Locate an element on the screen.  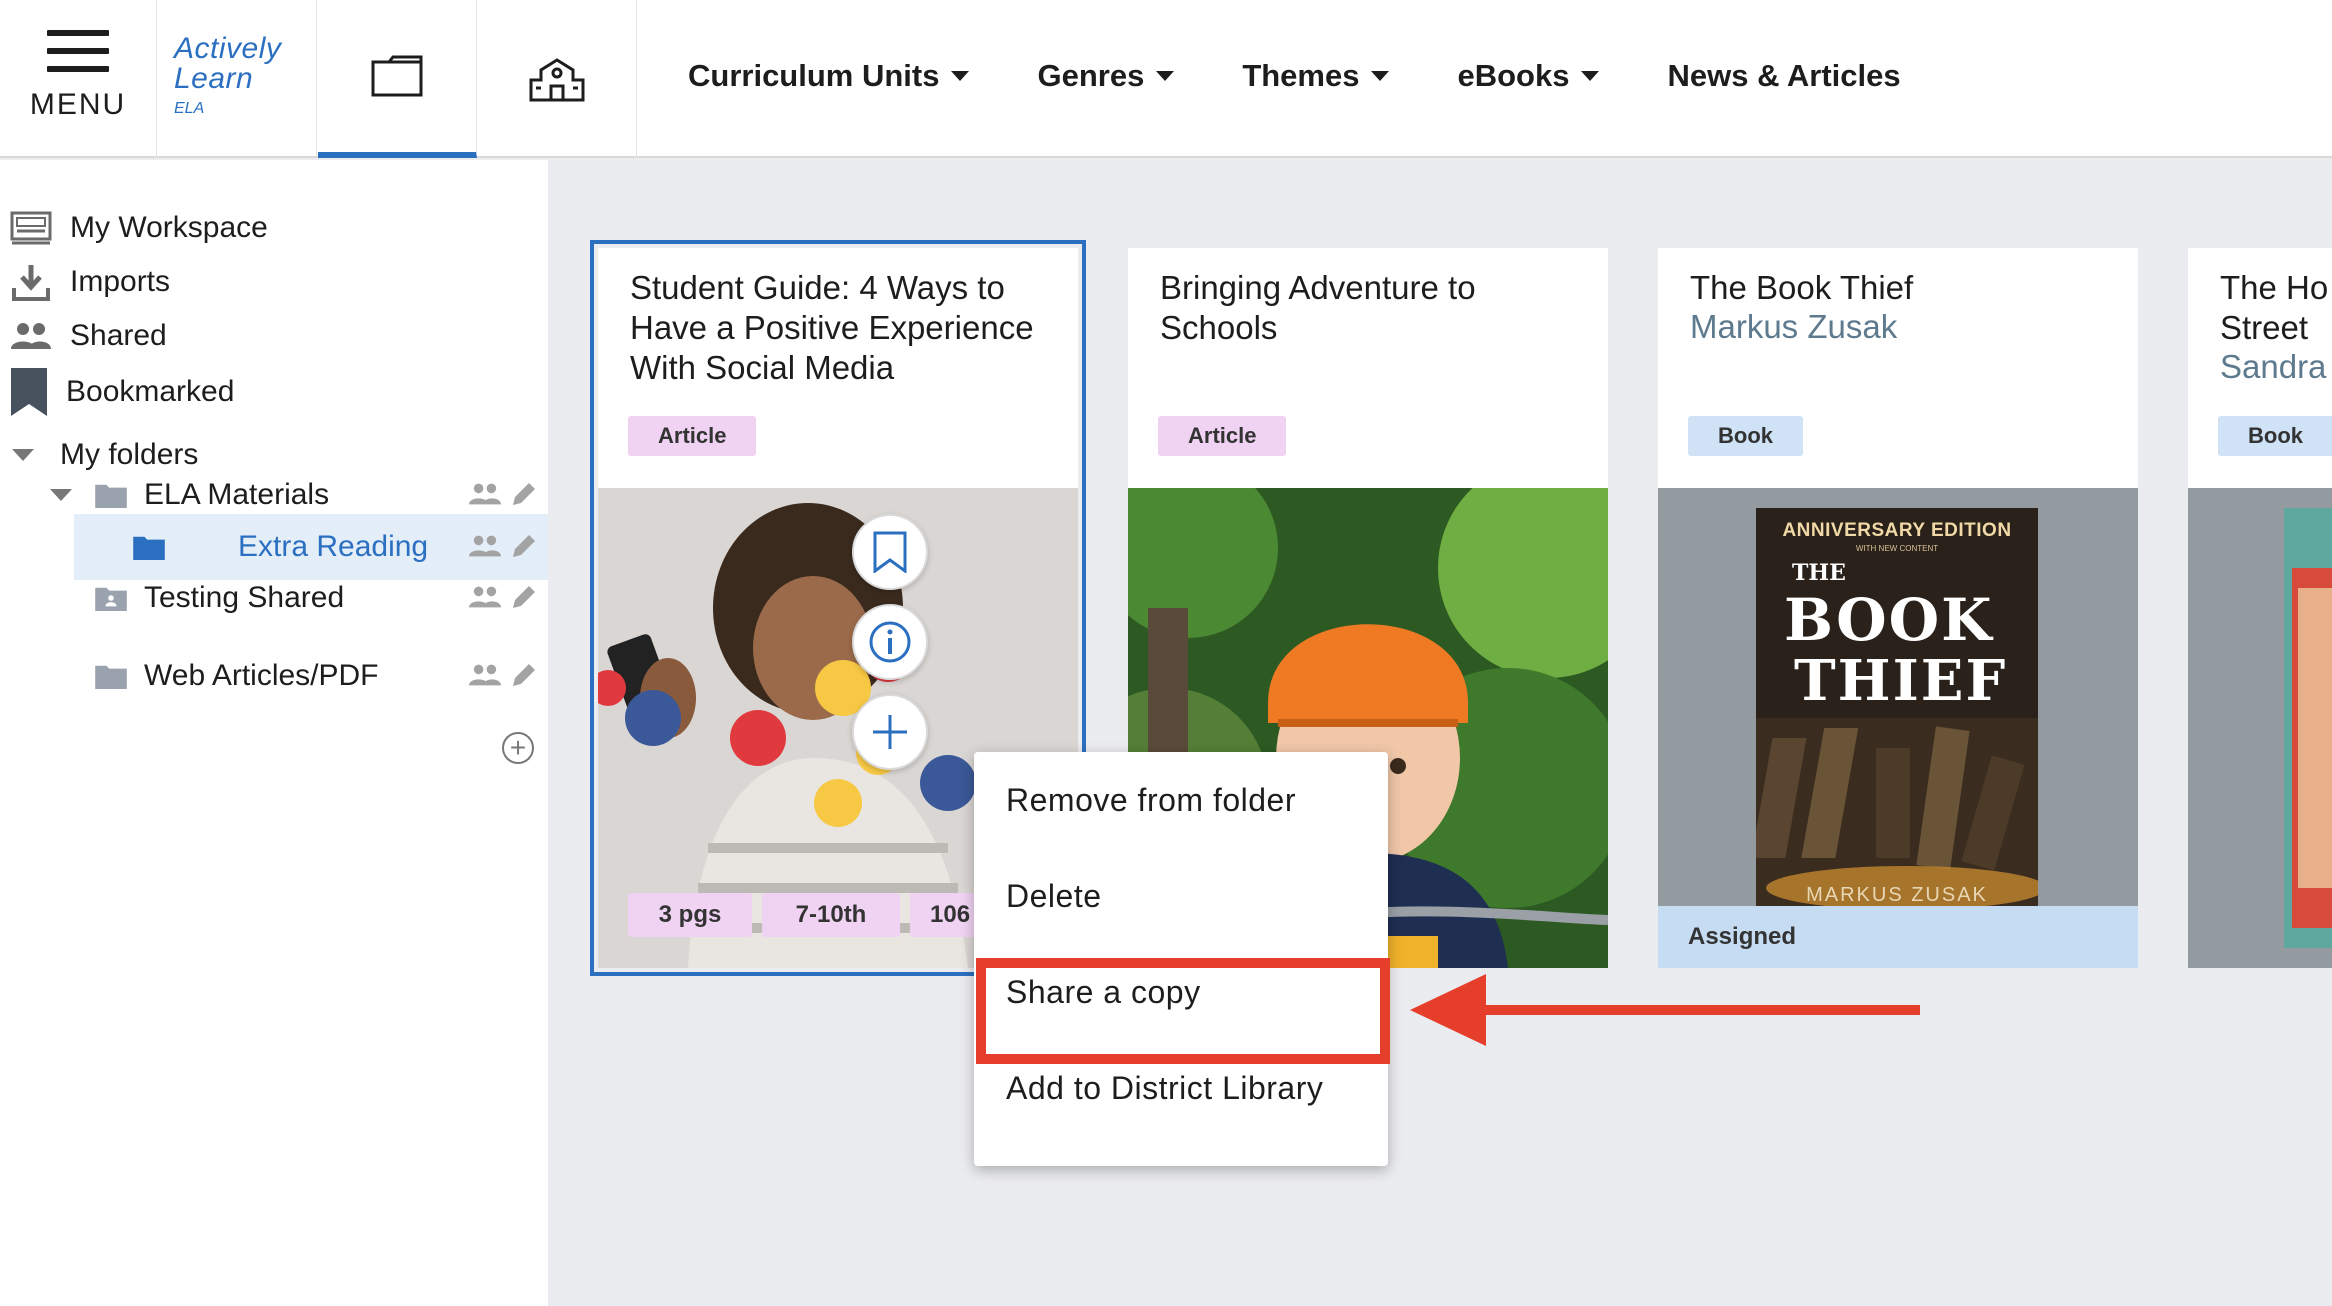
annotation-highlight-box is located at coordinates (1183, 1011).